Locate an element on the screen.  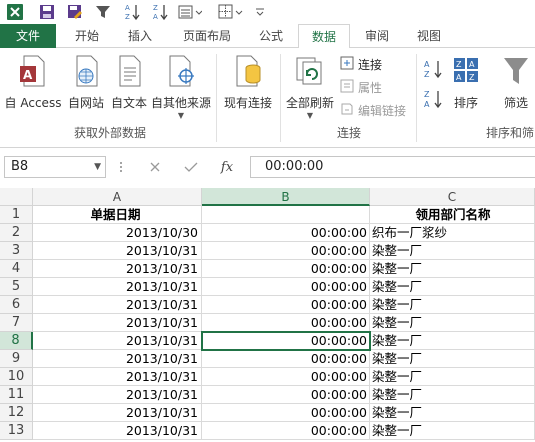
table-row: 12 2013/10/31 00:00:00 染整一厂 is located at coordinates (267, 413).